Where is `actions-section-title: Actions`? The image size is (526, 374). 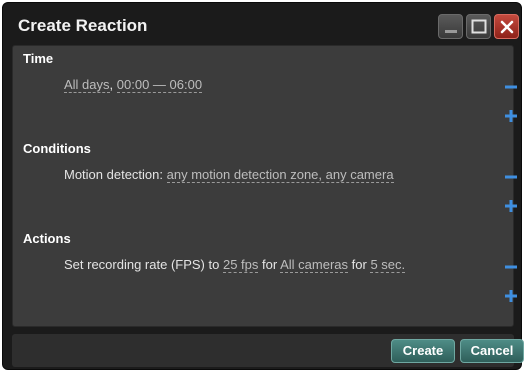
actions-section-title: Actions is located at coordinates (47, 238).